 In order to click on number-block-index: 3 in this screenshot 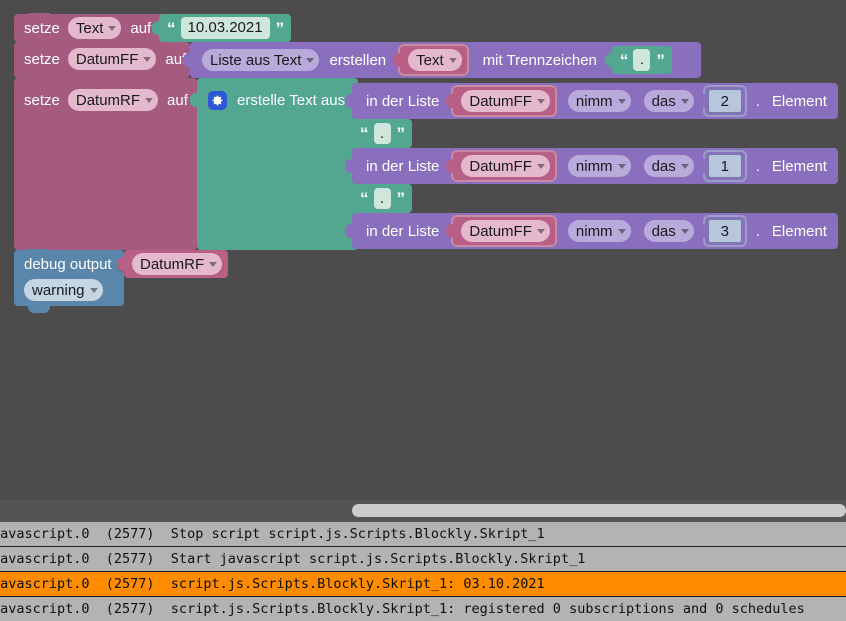, I will do `click(721, 231)`.